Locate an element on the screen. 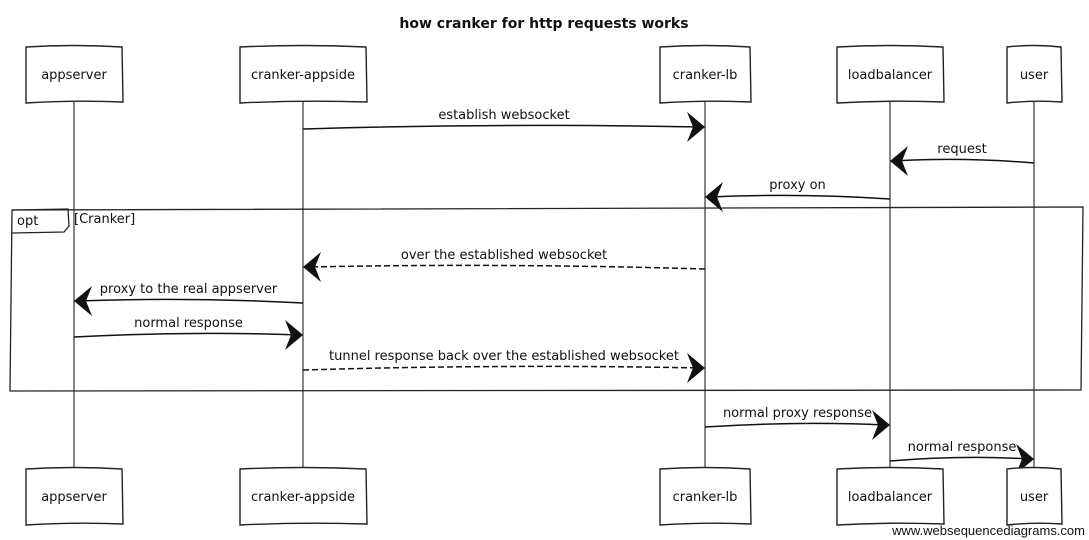 The width and height of the screenshot is (1089, 540). participant-cranker-appside-bottom: cranker-appside is located at coordinates (303, 496).